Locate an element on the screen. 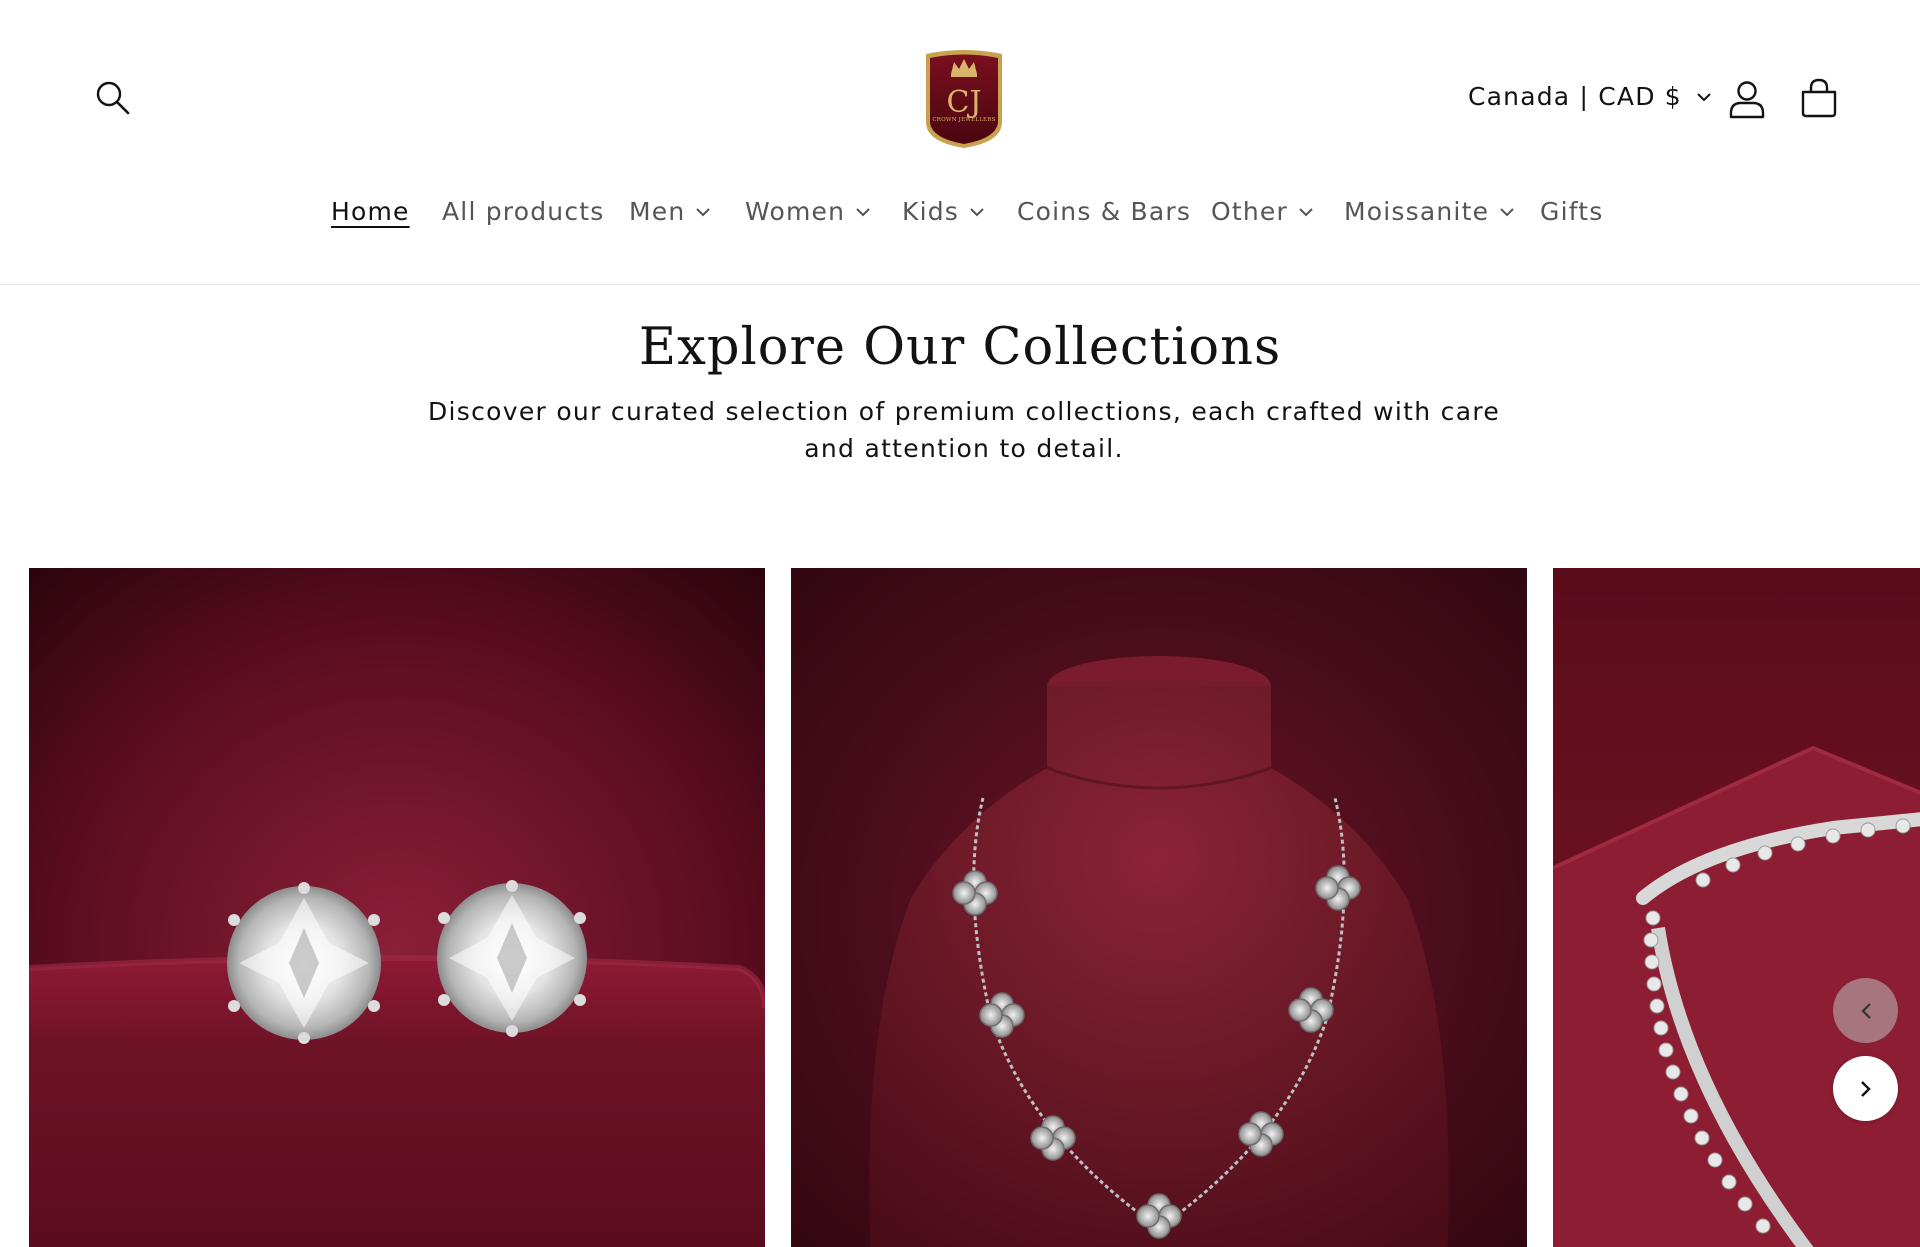  account-button is located at coordinates (1747, 99).